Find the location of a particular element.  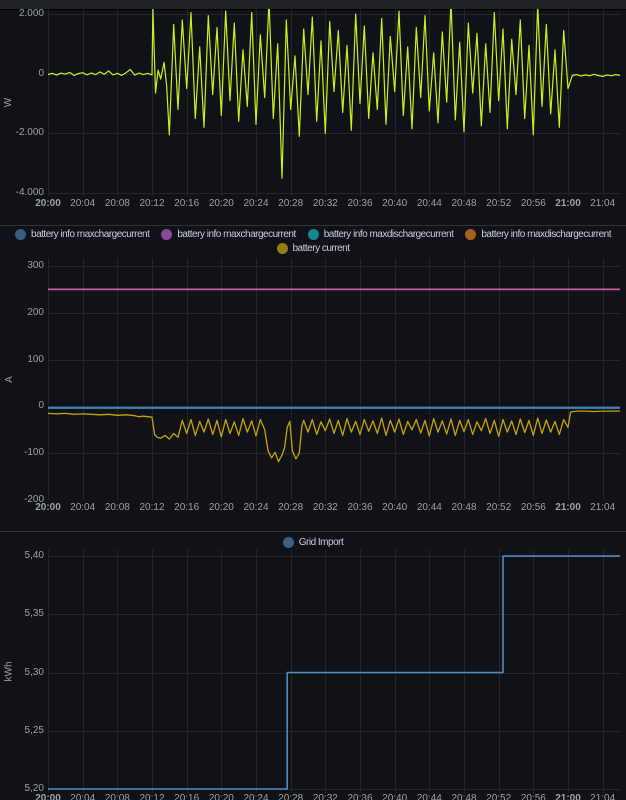

y-tick-label: -100 is located at coordinates (33, 453).